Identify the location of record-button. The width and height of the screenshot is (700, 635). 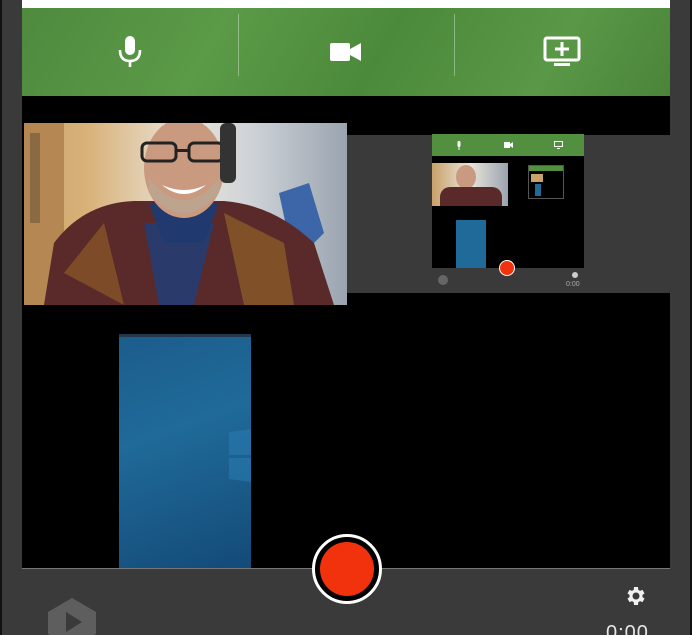
(347, 569).